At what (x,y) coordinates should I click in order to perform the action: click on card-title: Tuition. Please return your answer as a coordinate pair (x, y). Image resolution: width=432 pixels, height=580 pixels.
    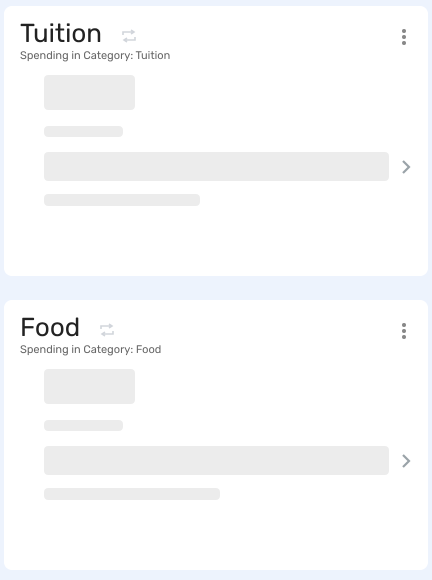
    Looking at the image, I should click on (61, 34).